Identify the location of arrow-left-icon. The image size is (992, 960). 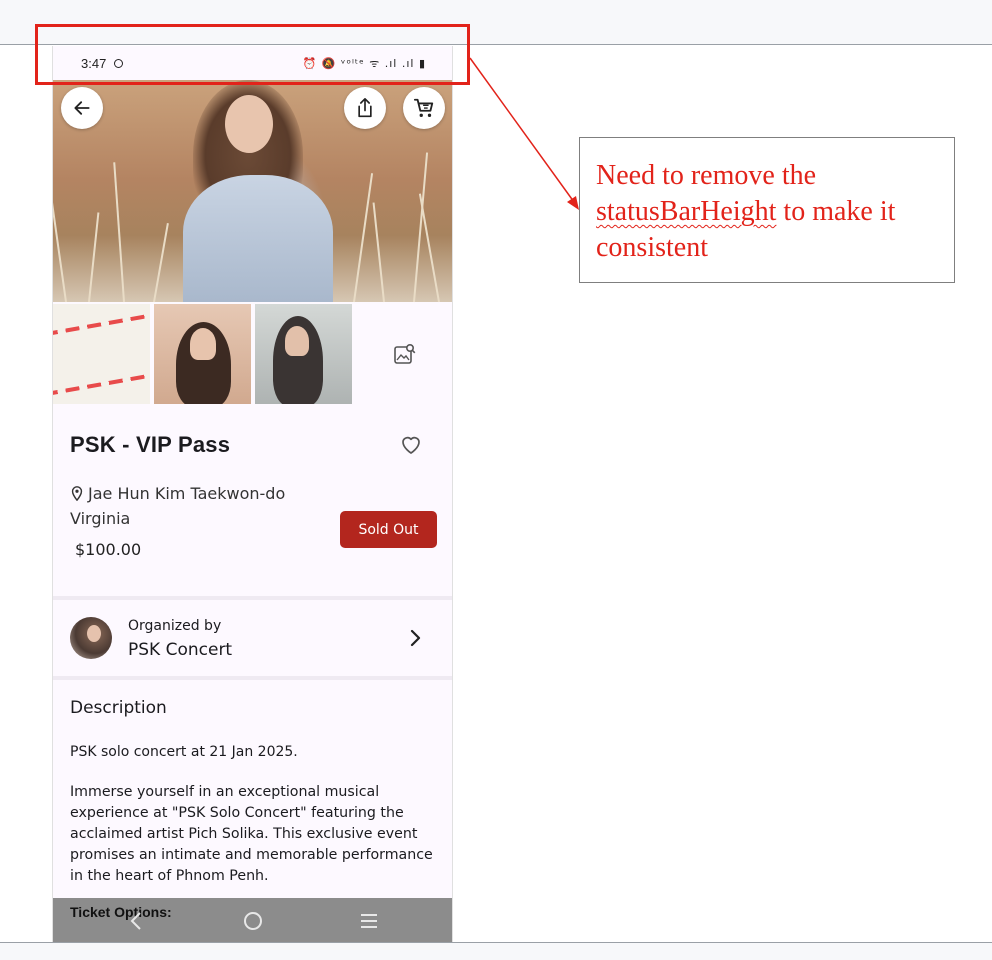
(82, 108).